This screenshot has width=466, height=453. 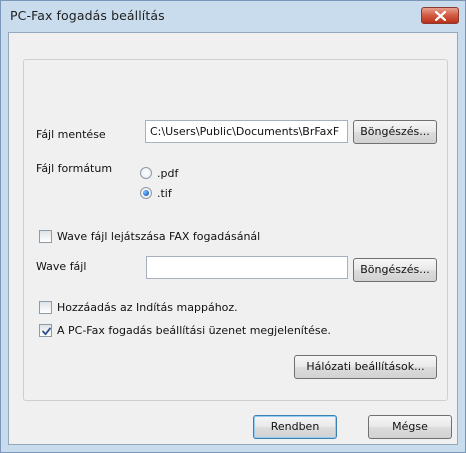 I want to click on checkmark-icon, so click(x=46, y=331).